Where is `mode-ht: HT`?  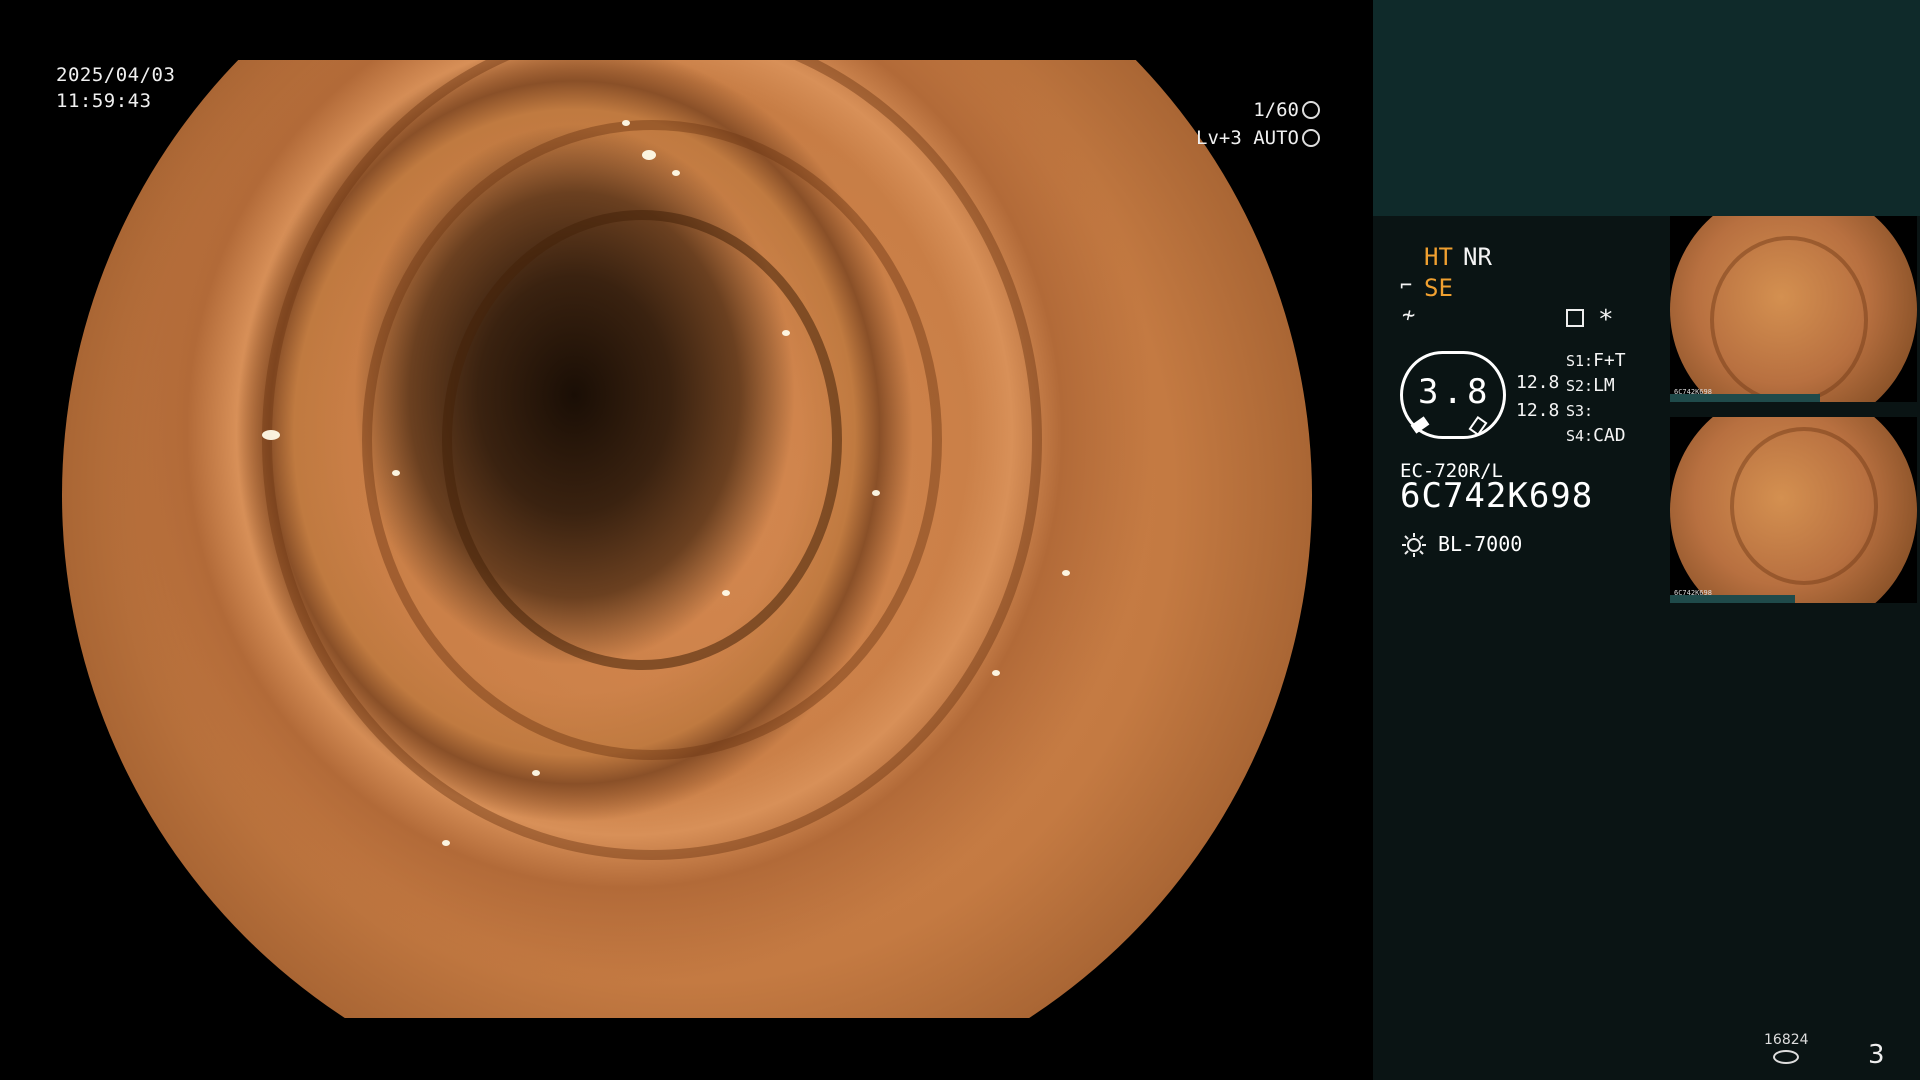
mode-ht: HT is located at coordinates (1438, 257).